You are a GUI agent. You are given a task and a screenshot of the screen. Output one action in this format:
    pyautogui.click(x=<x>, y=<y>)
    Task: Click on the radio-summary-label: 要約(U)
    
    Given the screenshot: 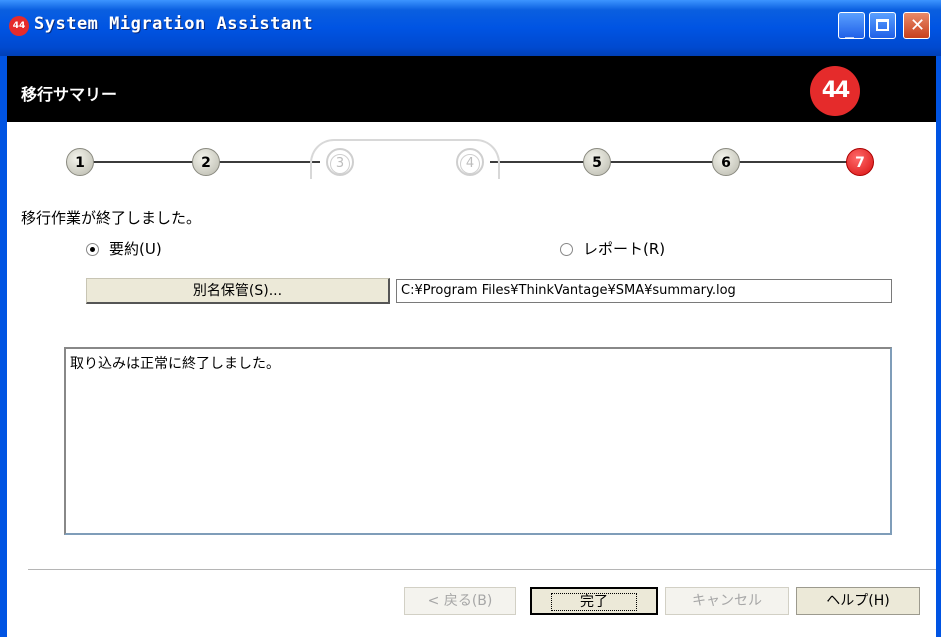 What is the action you would take?
    pyautogui.click(x=135, y=249)
    